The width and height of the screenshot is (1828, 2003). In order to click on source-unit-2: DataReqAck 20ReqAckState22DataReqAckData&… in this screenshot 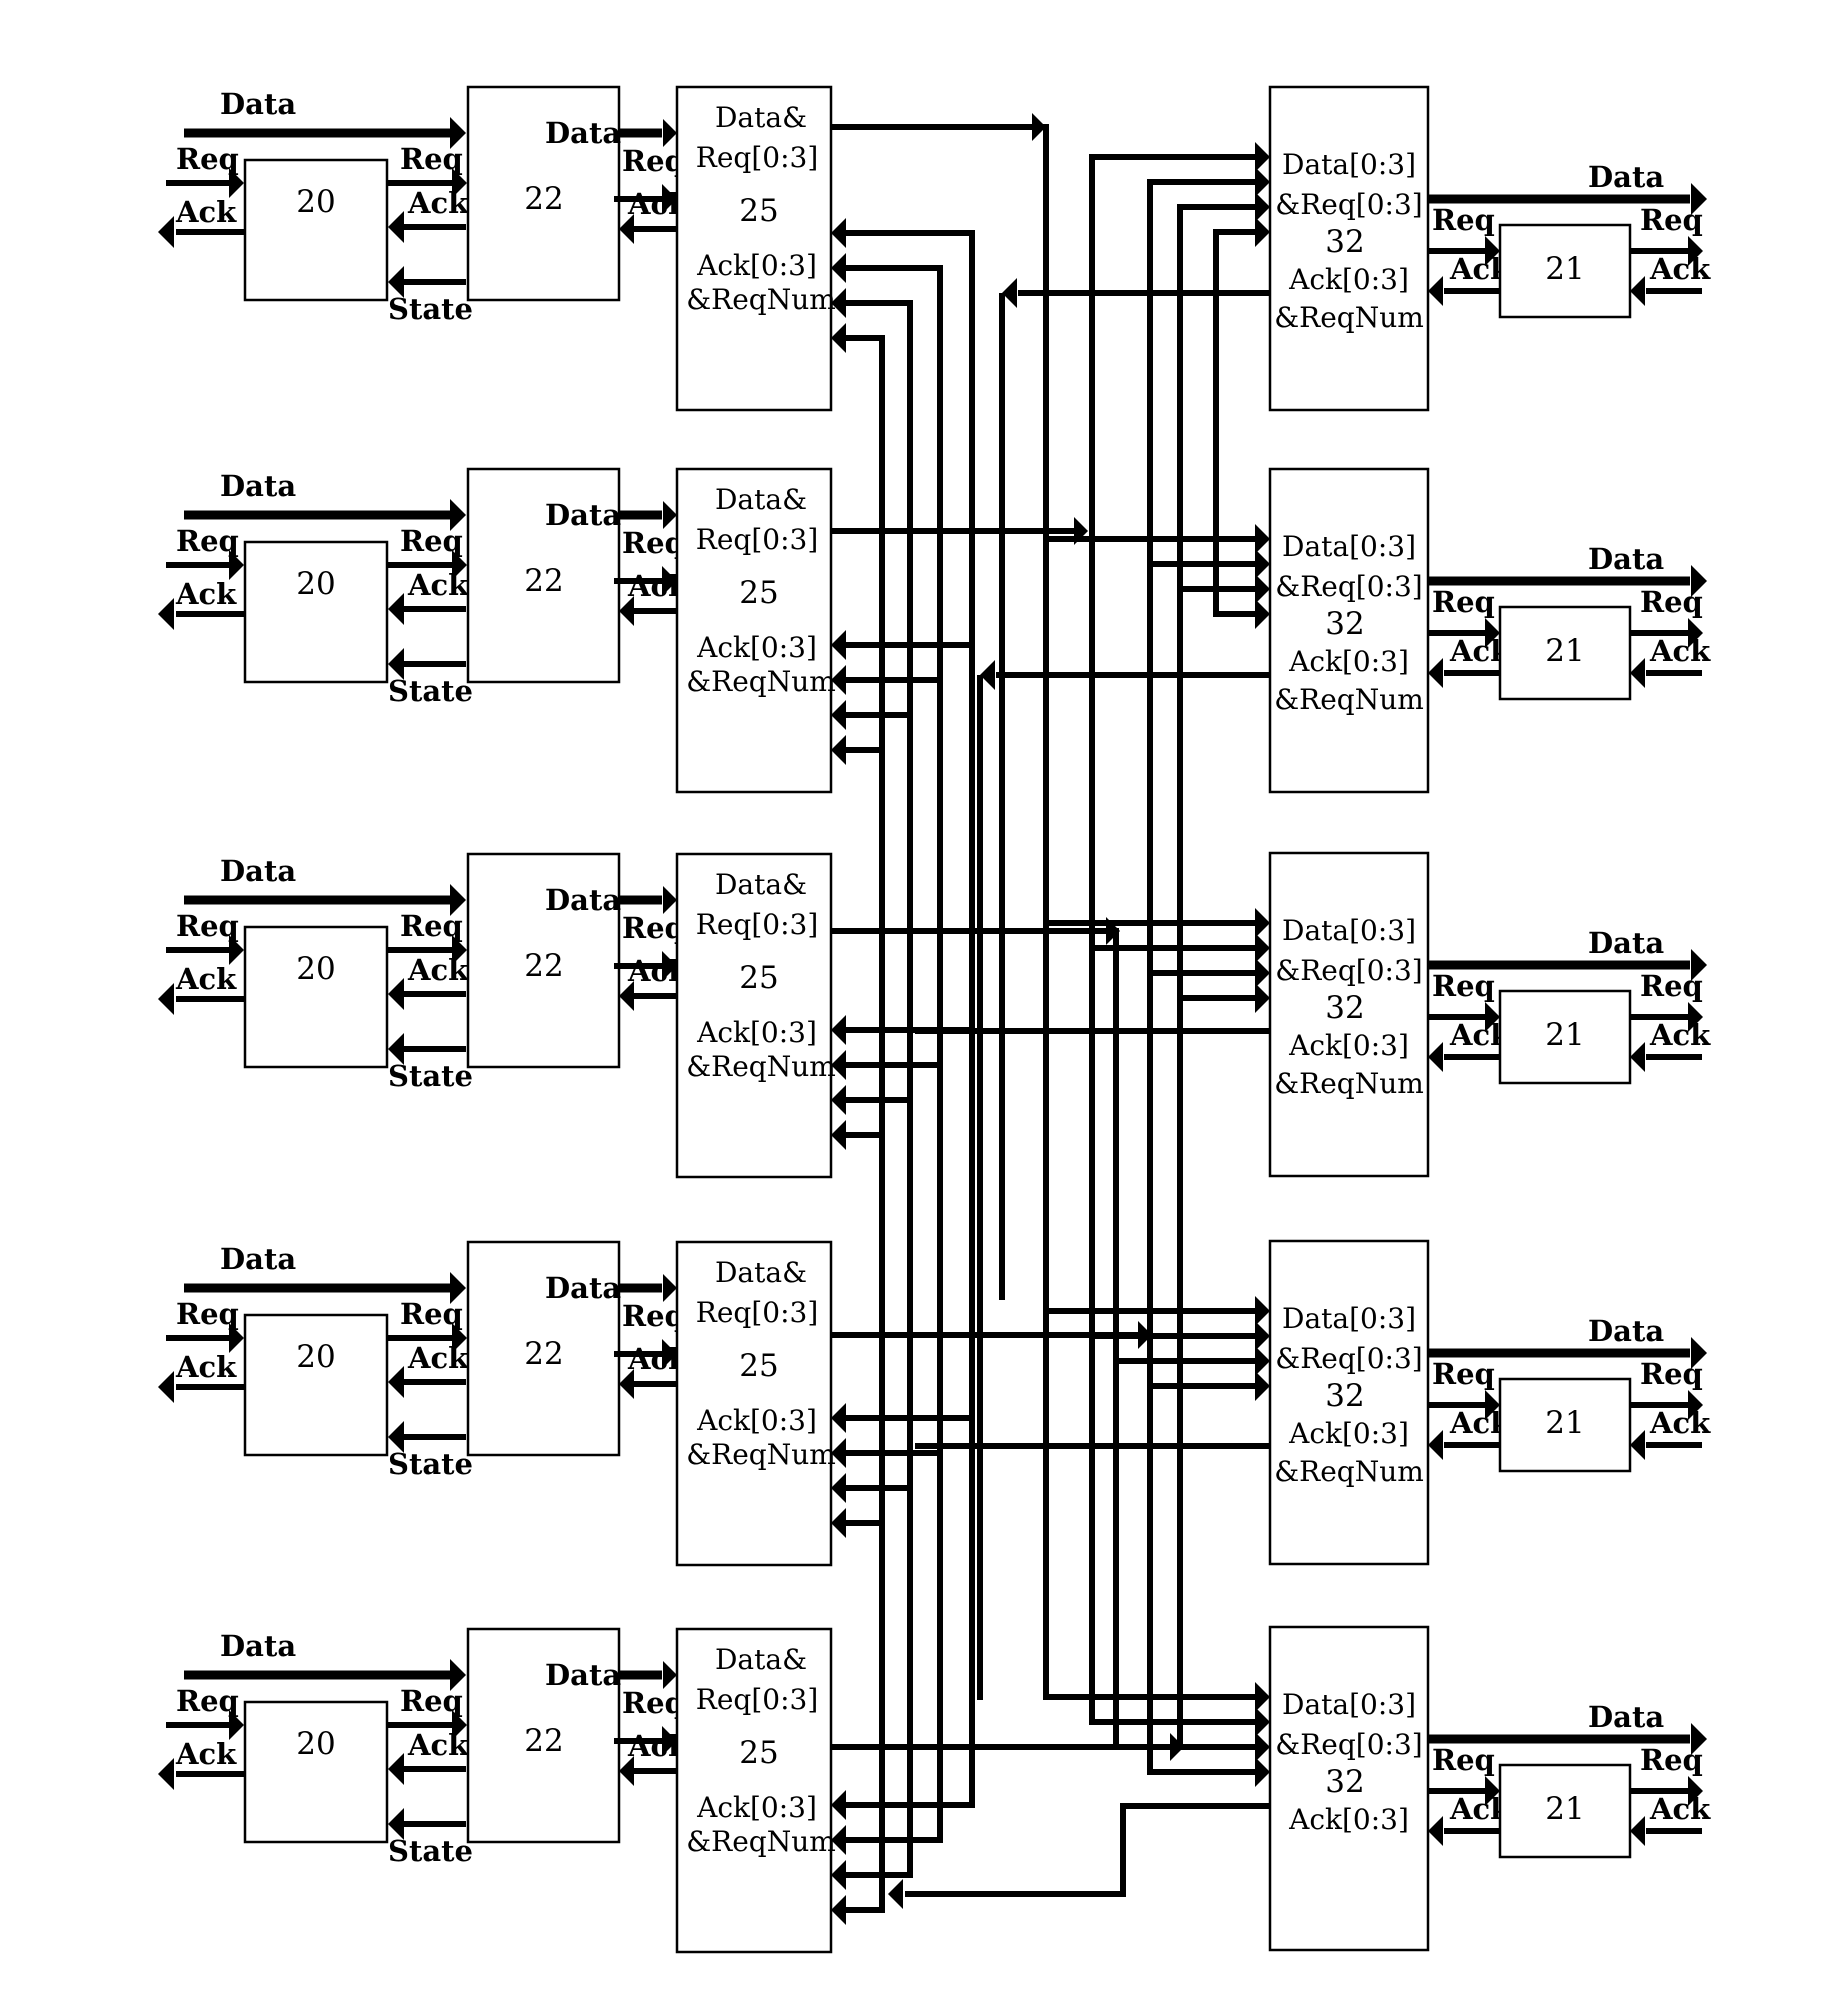, I will do `click(497, 630)`.